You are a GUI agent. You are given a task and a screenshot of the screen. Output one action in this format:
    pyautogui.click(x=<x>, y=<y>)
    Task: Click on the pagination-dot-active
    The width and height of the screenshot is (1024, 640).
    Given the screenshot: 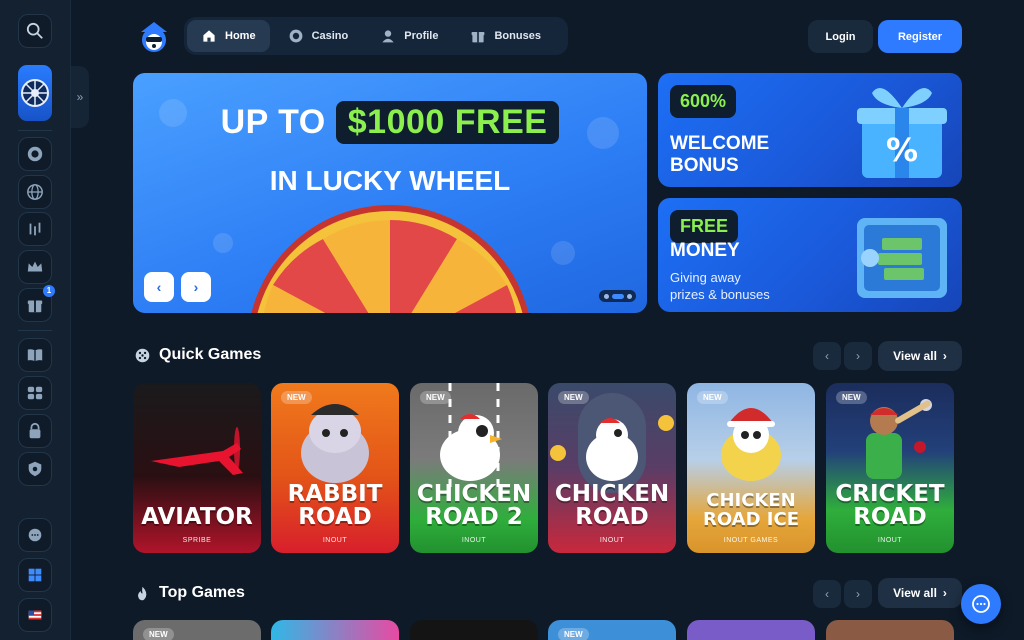 What is the action you would take?
    pyautogui.click(x=617, y=296)
    